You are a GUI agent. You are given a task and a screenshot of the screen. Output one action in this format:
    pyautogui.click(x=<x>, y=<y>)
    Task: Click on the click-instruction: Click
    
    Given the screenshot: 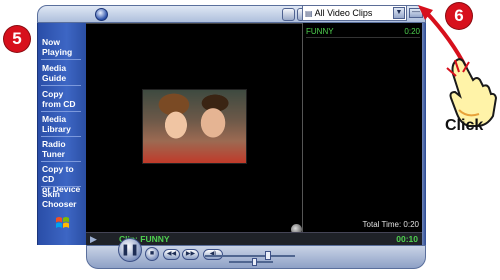 What is the action you would take?
    pyautogui.click(x=464, y=125)
    